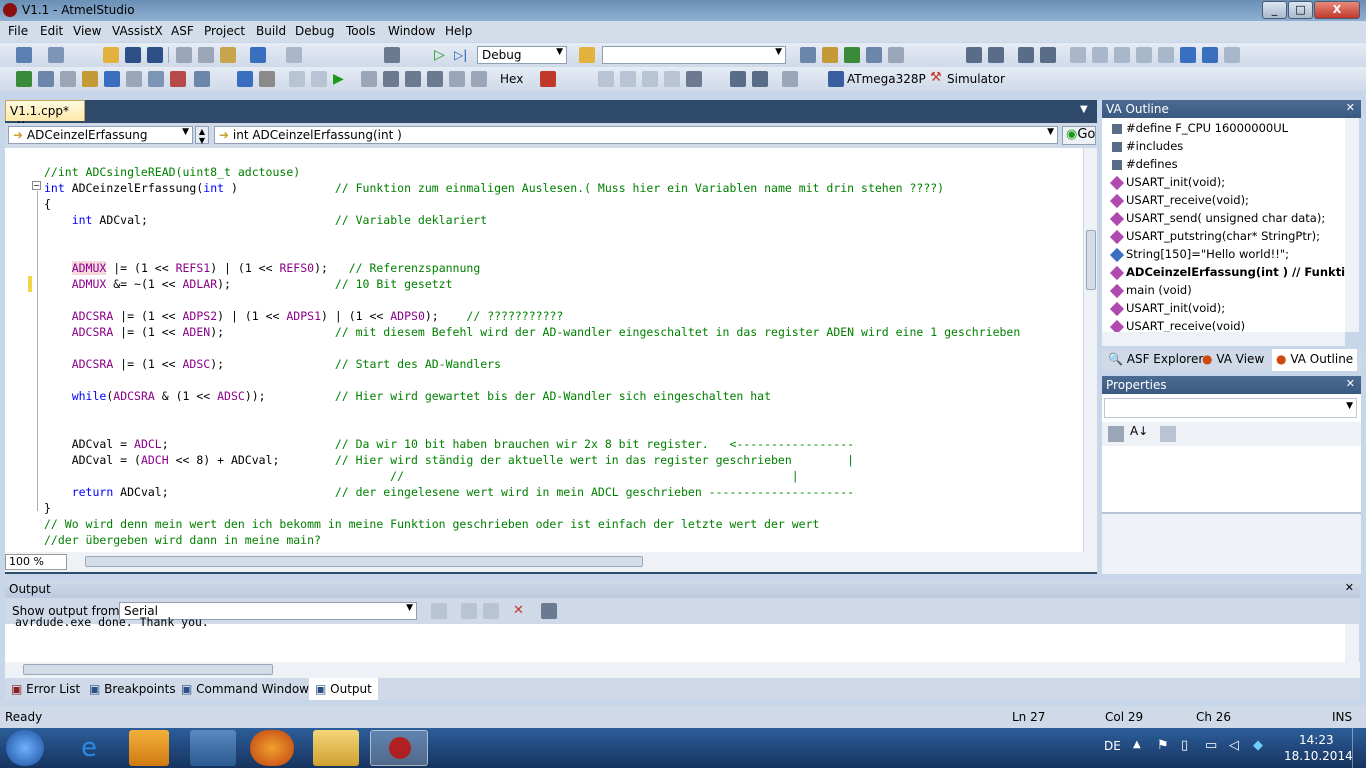  What do you see at coordinates (1237, 128) in the screenshot?
I see `outline-item: #define F_CPU 16000000UL` at bounding box center [1237, 128].